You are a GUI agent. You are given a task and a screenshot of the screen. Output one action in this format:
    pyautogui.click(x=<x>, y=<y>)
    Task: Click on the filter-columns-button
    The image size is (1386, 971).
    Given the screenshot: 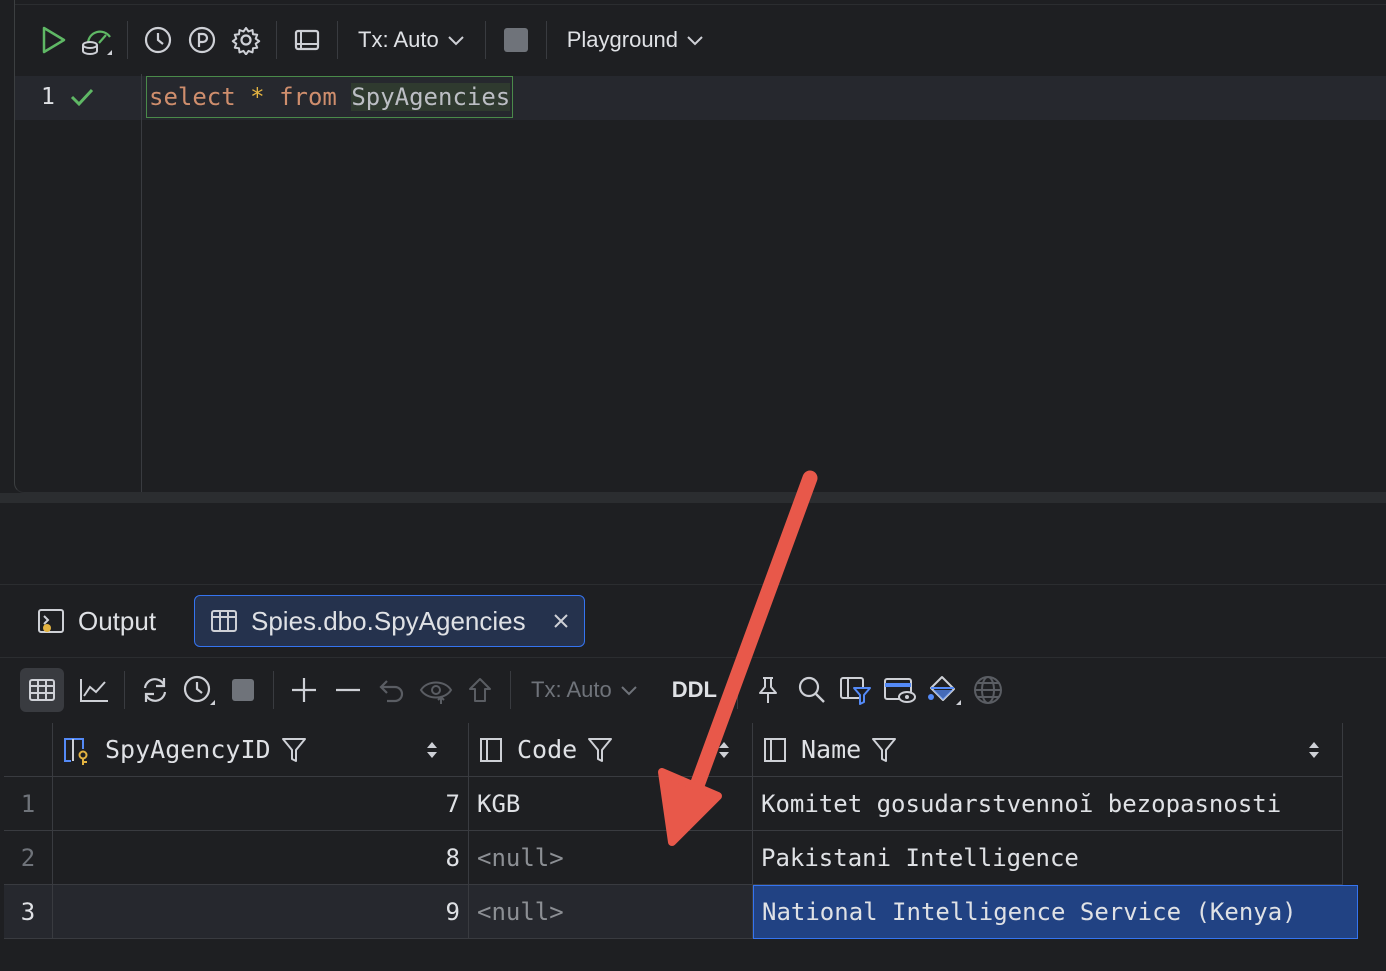 What is the action you would take?
    pyautogui.click(x=856, y=690)
    